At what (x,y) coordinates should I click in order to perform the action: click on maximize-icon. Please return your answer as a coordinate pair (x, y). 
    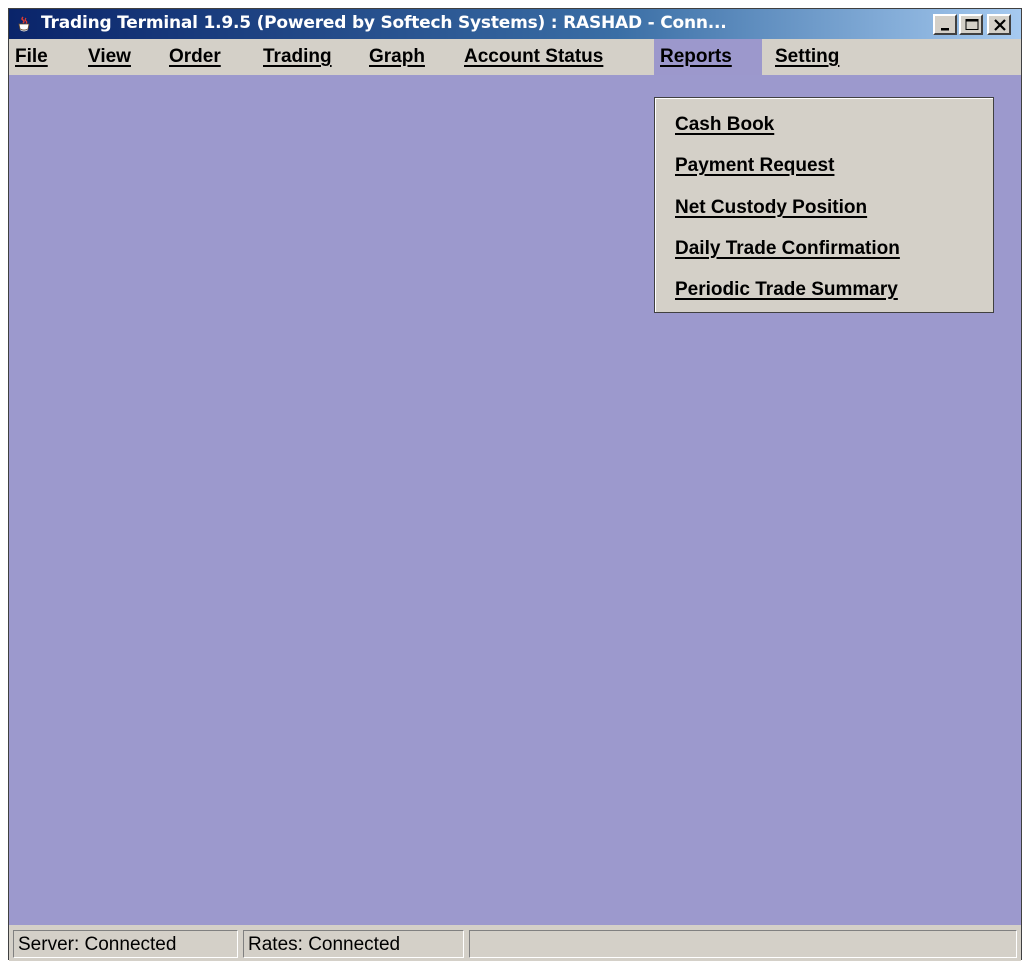
    Looking at the image, I should click on (972, 24).